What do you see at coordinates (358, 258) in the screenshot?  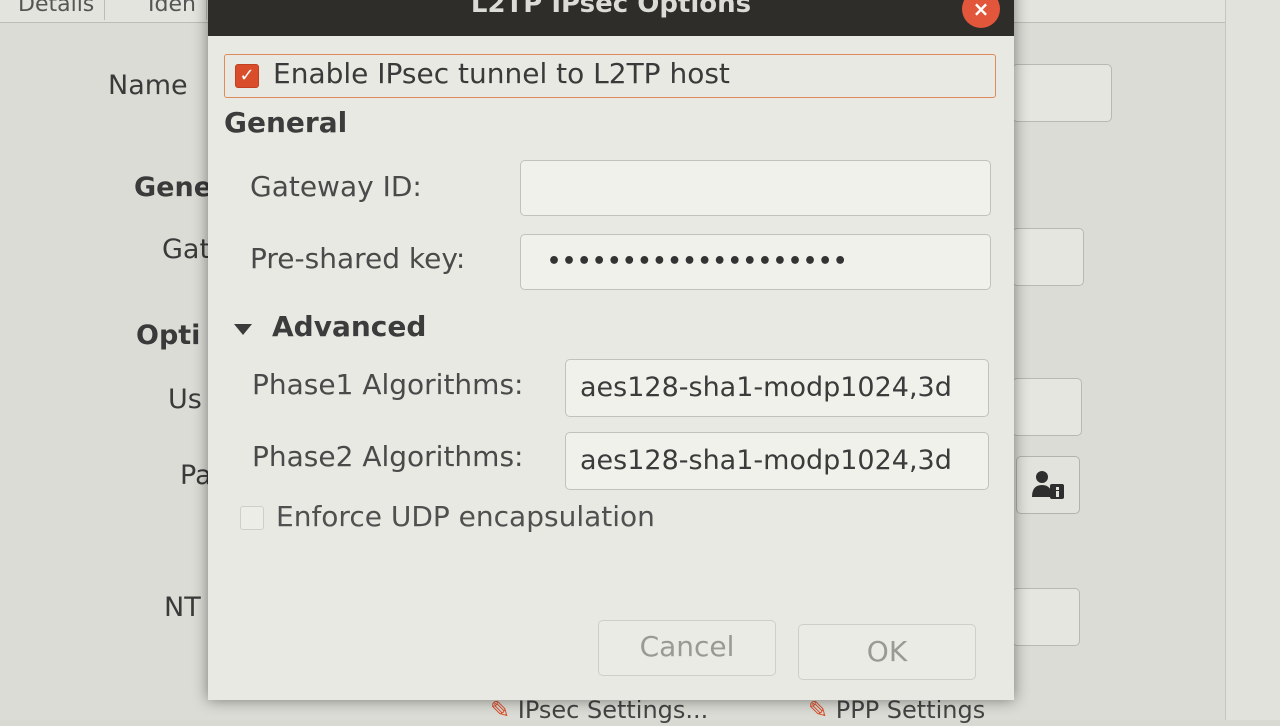 I see `pre-shared-key-label: Pre-shared key:` at bounding box center [358, 258].